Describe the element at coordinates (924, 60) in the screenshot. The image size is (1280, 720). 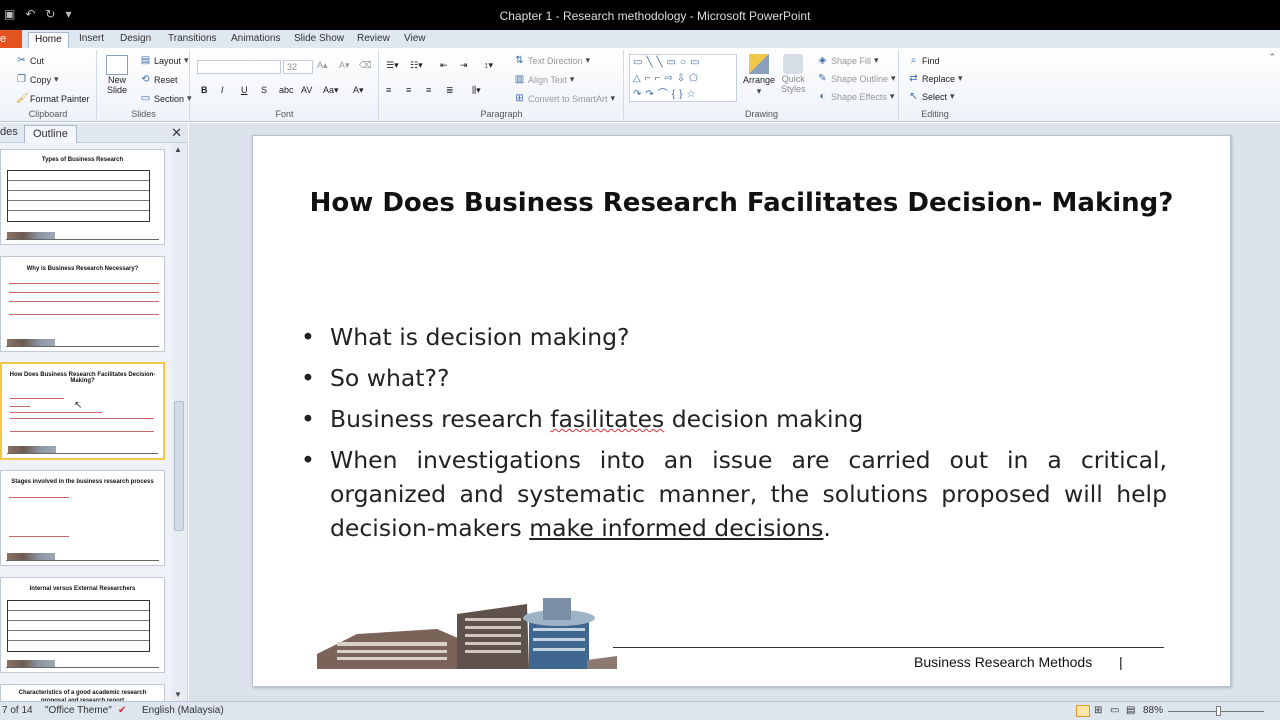
I see `find-button: ⌕ Find` at that location.